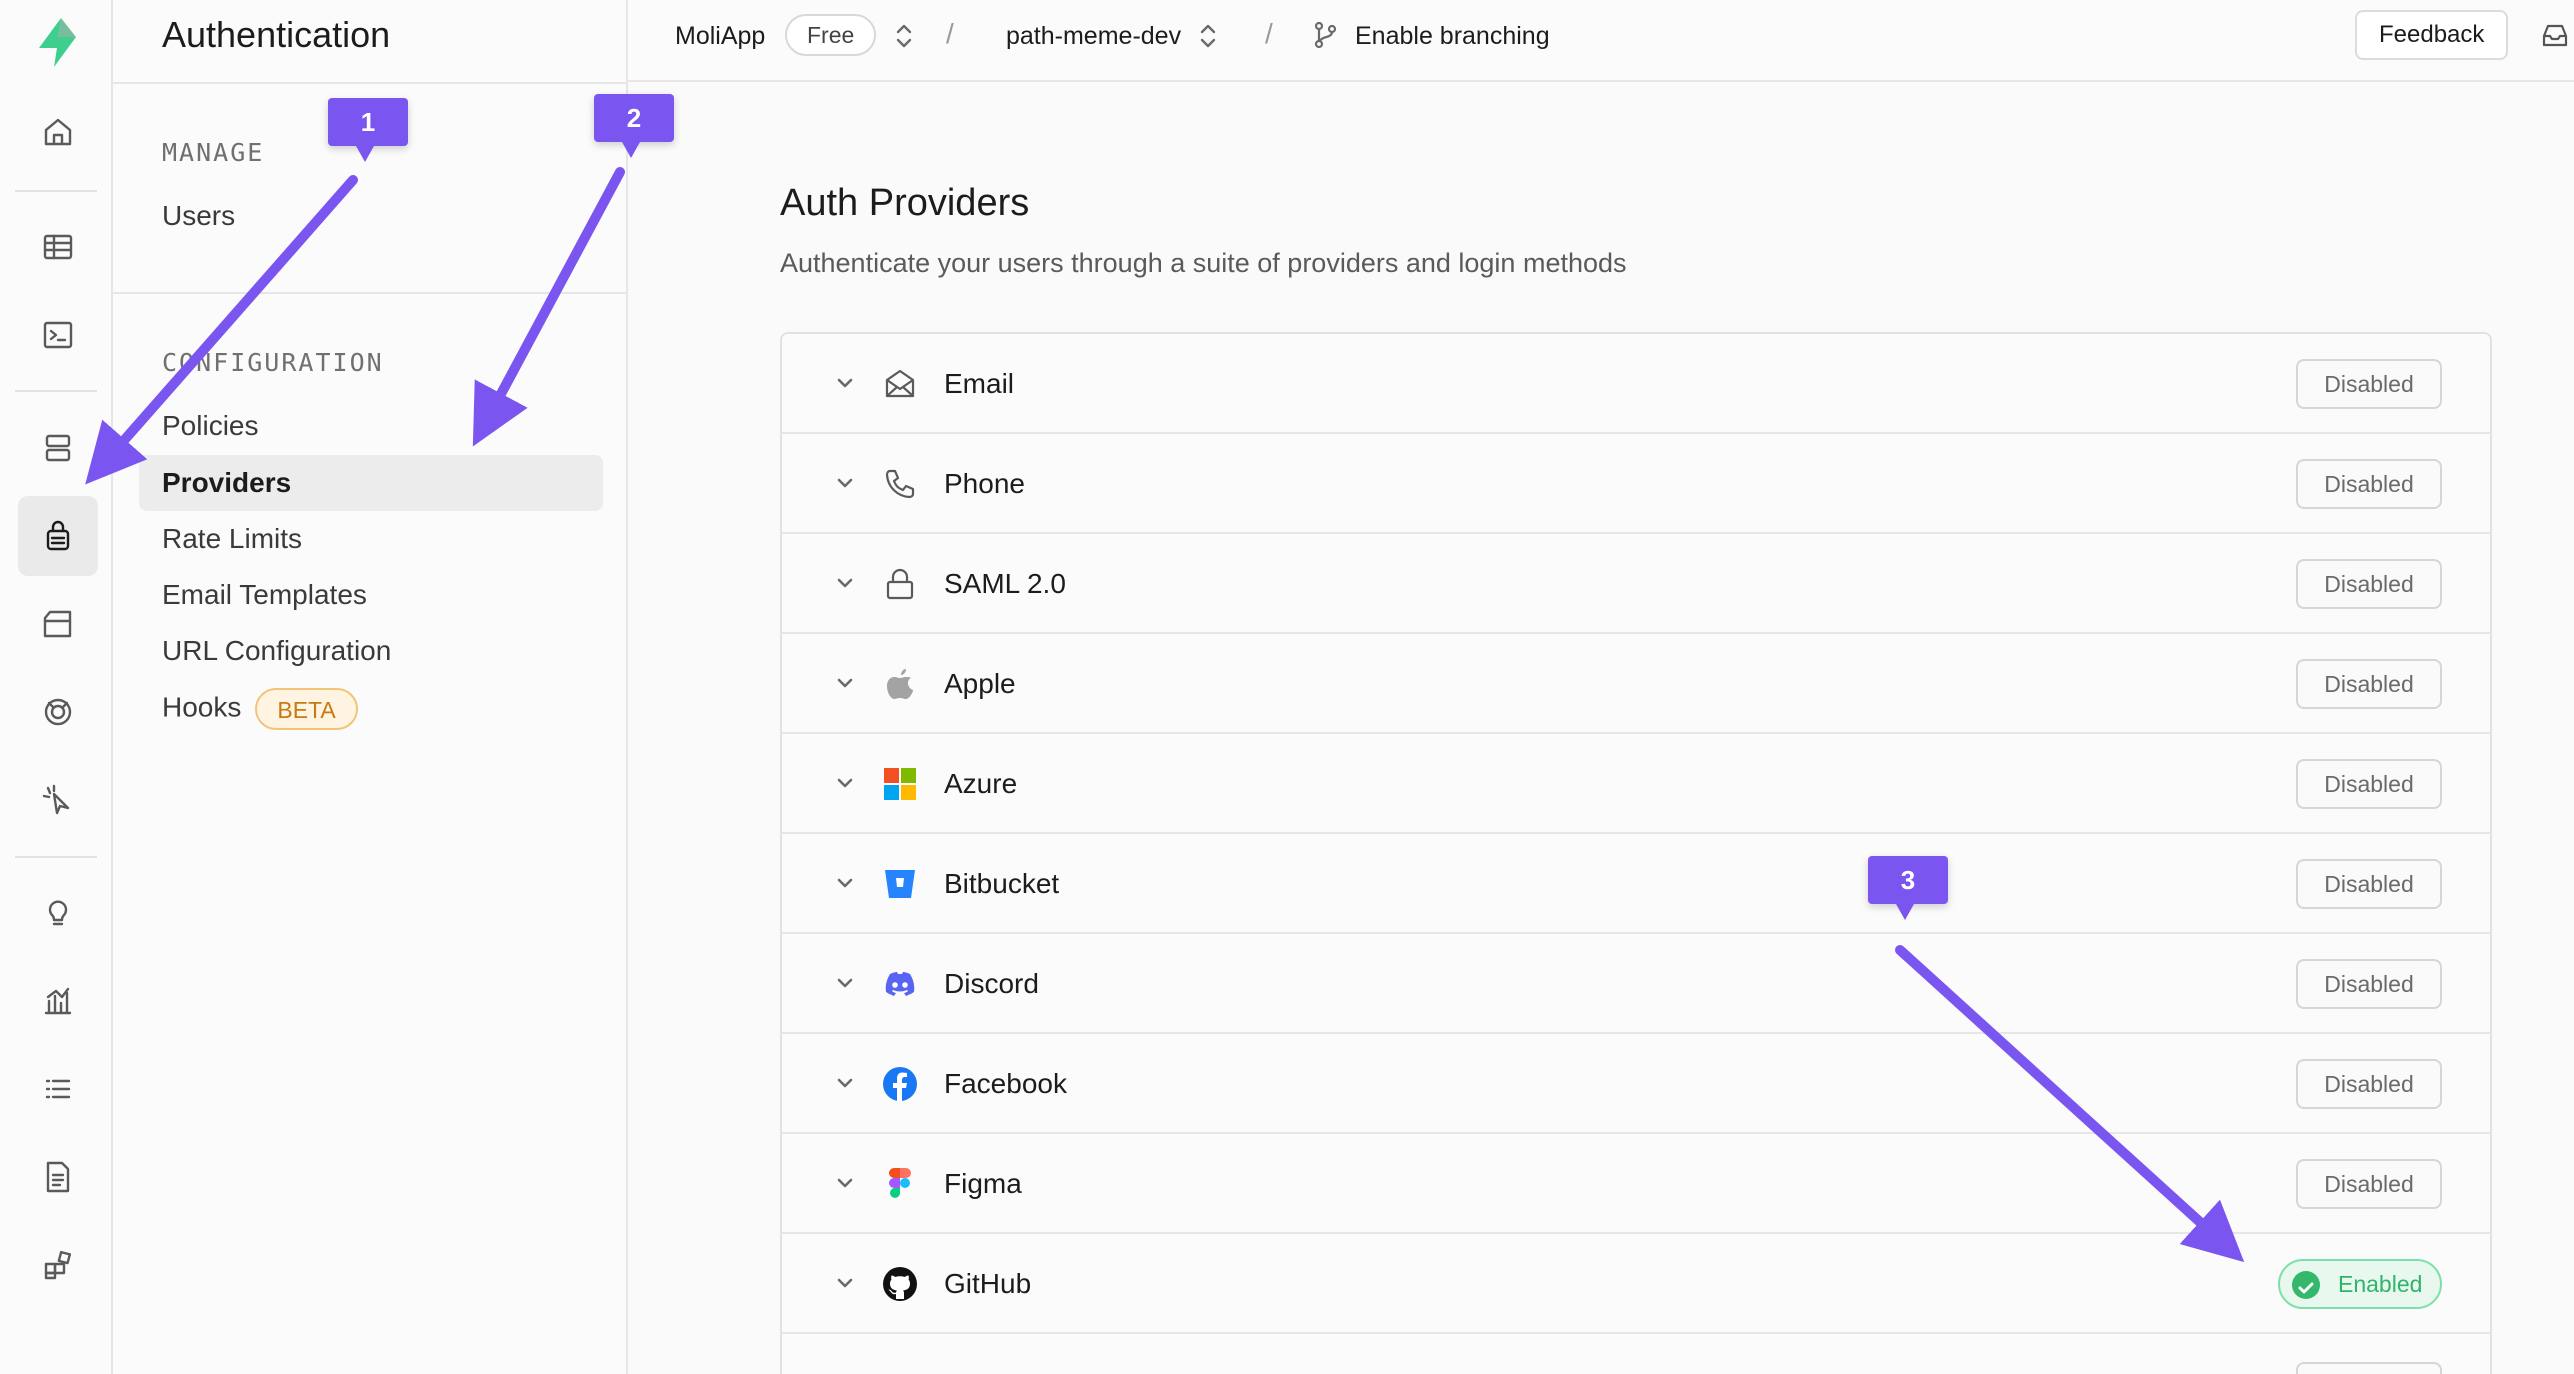 The image size is (2574, 1374). Describe the element at coordinates (58, 1265) in the screenshot. I see `integrations-icon` at that location.